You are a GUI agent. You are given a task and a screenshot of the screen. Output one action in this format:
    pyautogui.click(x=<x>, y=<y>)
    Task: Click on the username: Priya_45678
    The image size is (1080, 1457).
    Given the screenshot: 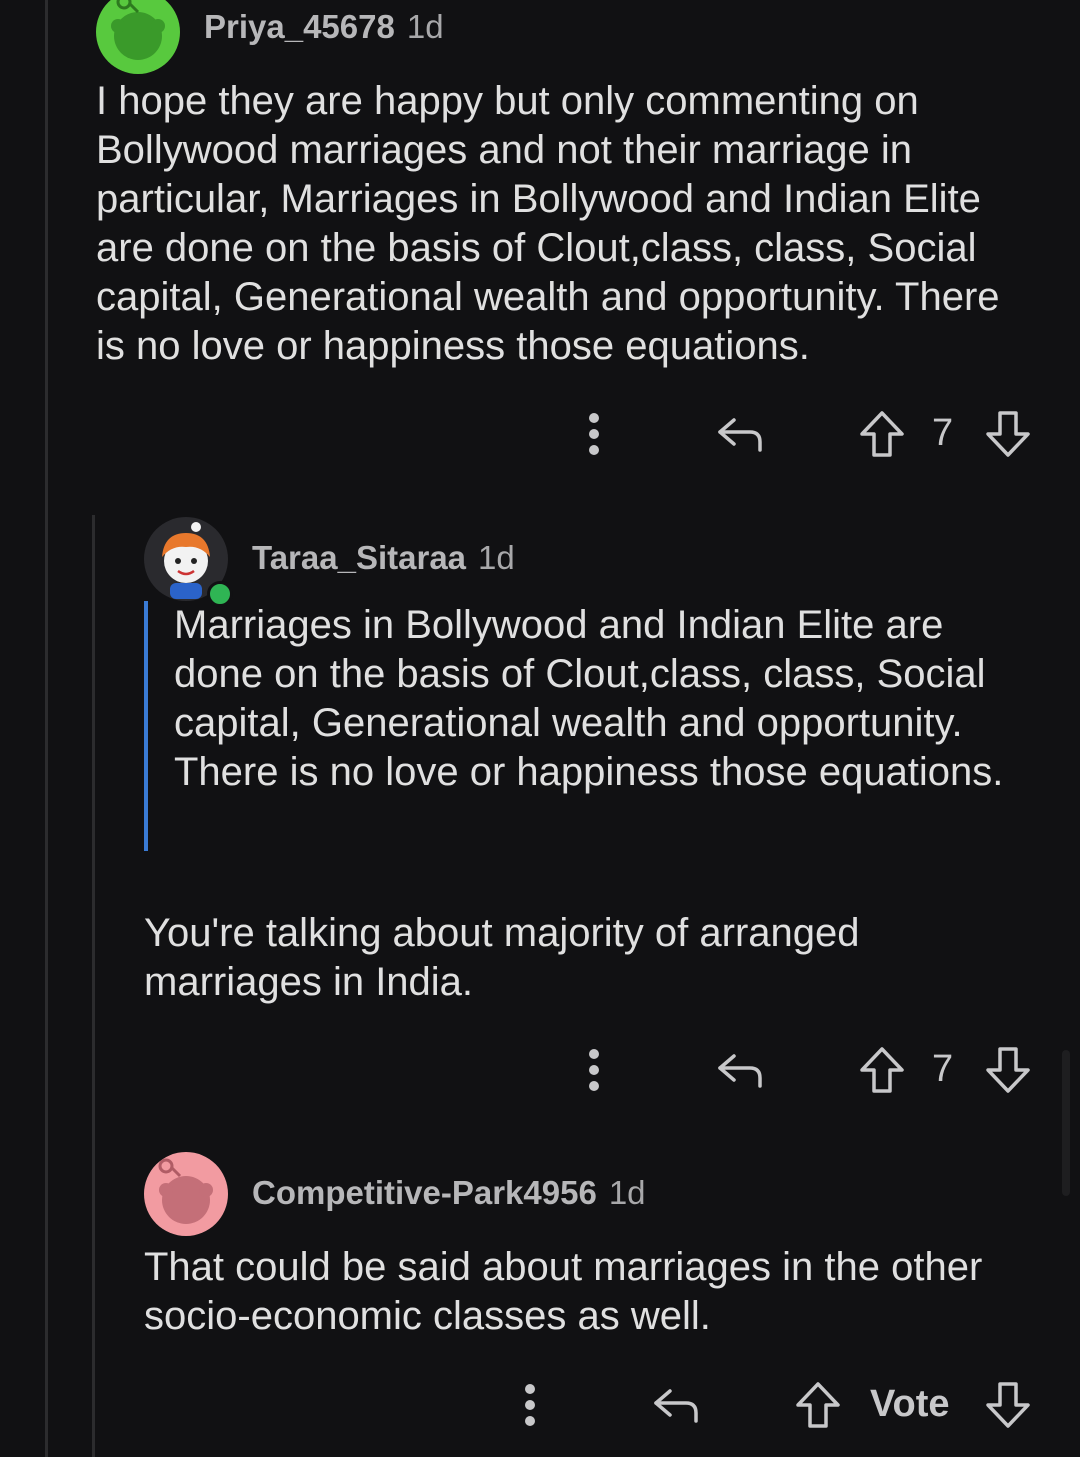 What is the action you would take?
    pyautogui.click(x=299, y=26)
    